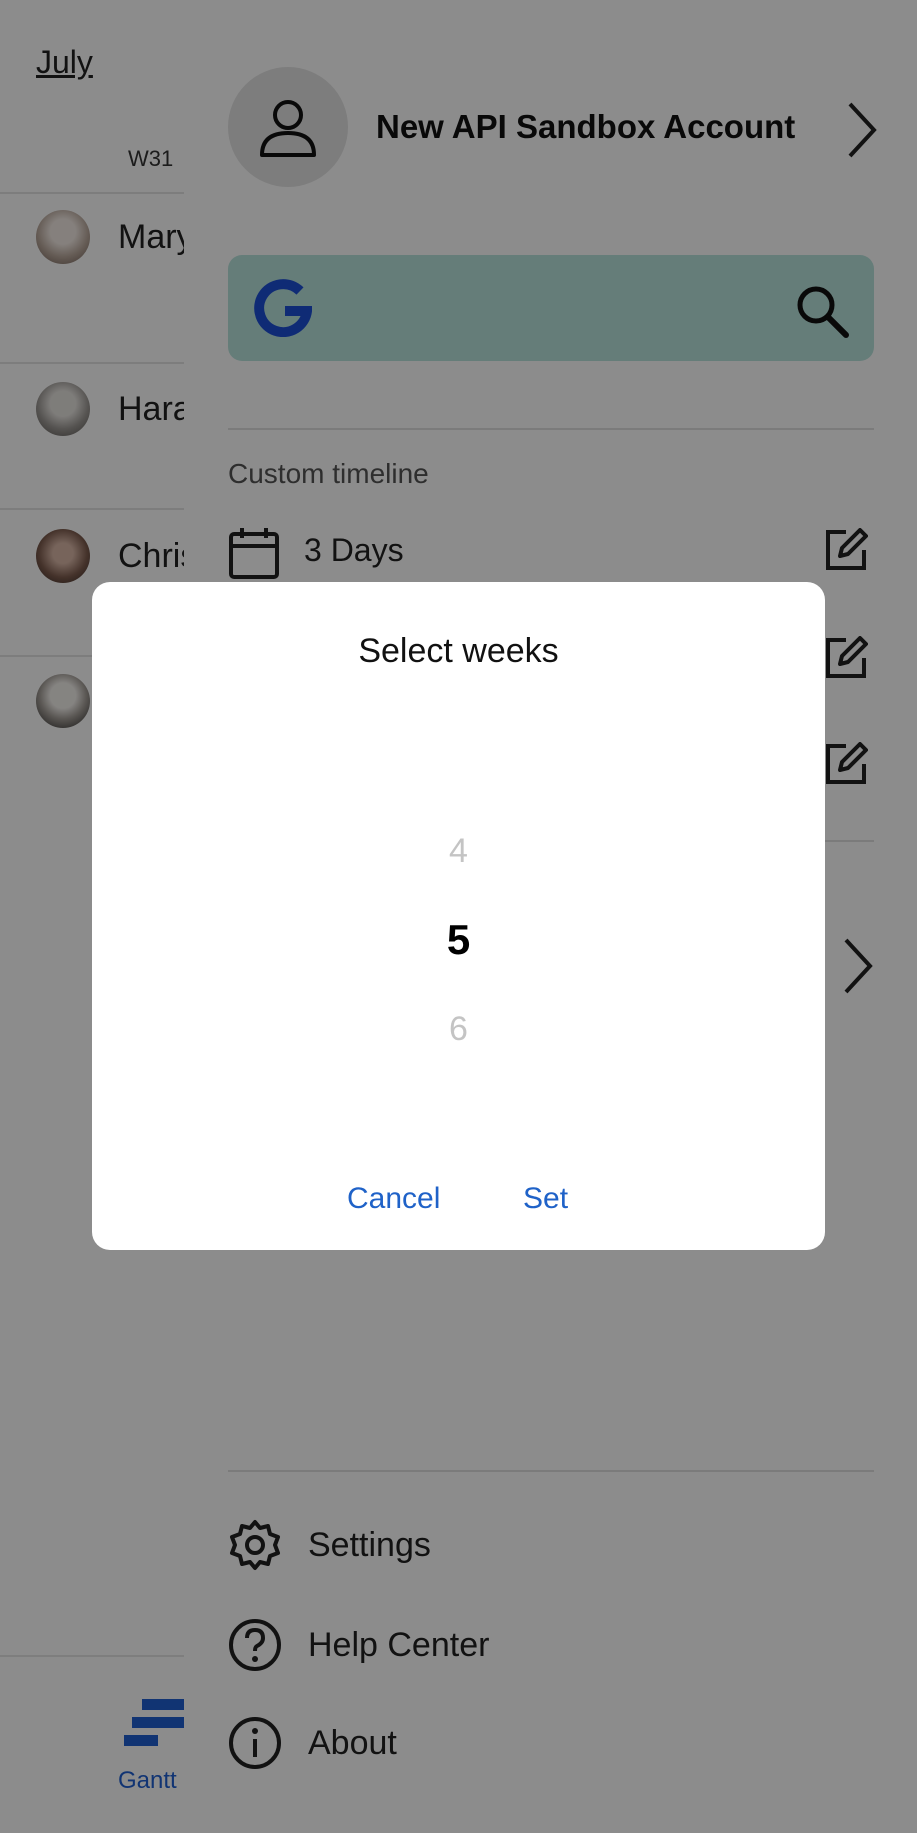 The image size is (917, 1835). What do you see at coordinates (393, 1199) in the screenshot?
I see `cancel-button: Cancel` at bounding box center [393, 1199].